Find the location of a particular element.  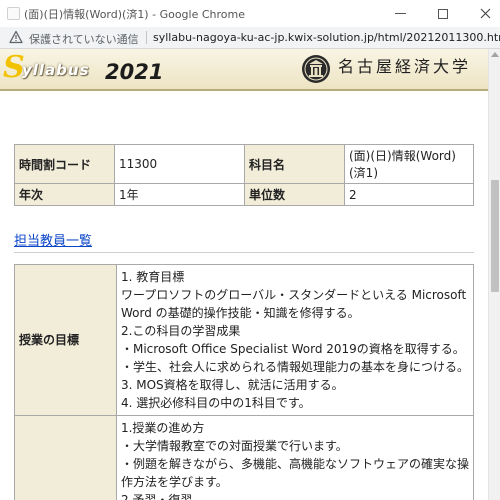

year-label: 年次 is located at coordinates (64, 194).